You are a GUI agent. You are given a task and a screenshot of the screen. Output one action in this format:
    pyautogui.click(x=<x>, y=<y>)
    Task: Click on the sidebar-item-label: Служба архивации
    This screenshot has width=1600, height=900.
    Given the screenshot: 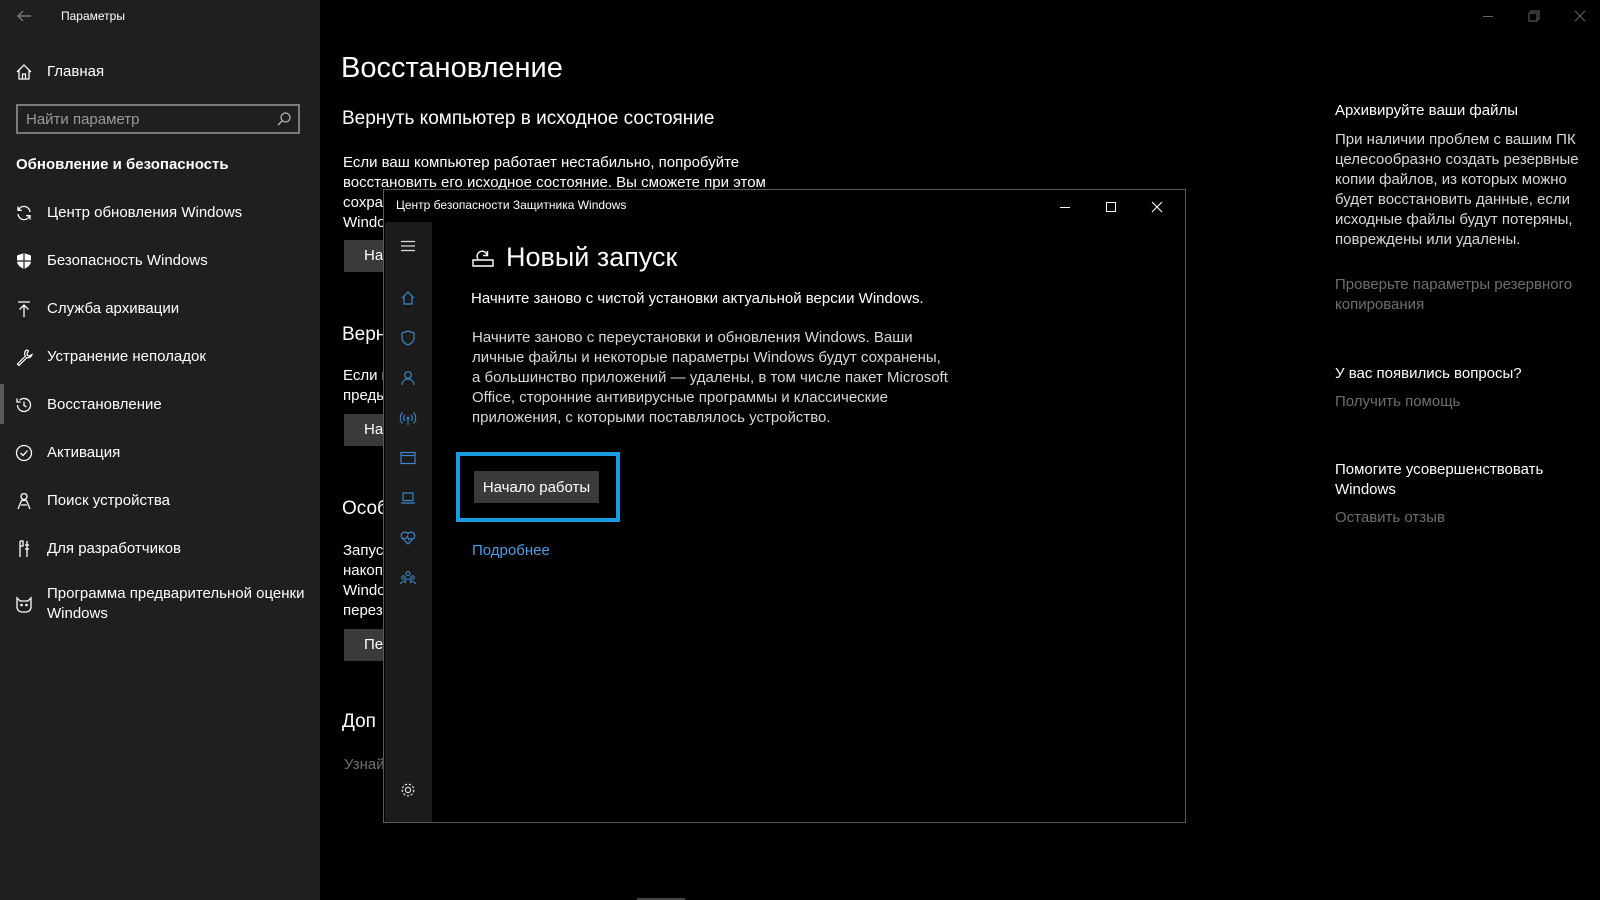 What is the action you would take?
    pyautogui.click(x=113, y=308)
    